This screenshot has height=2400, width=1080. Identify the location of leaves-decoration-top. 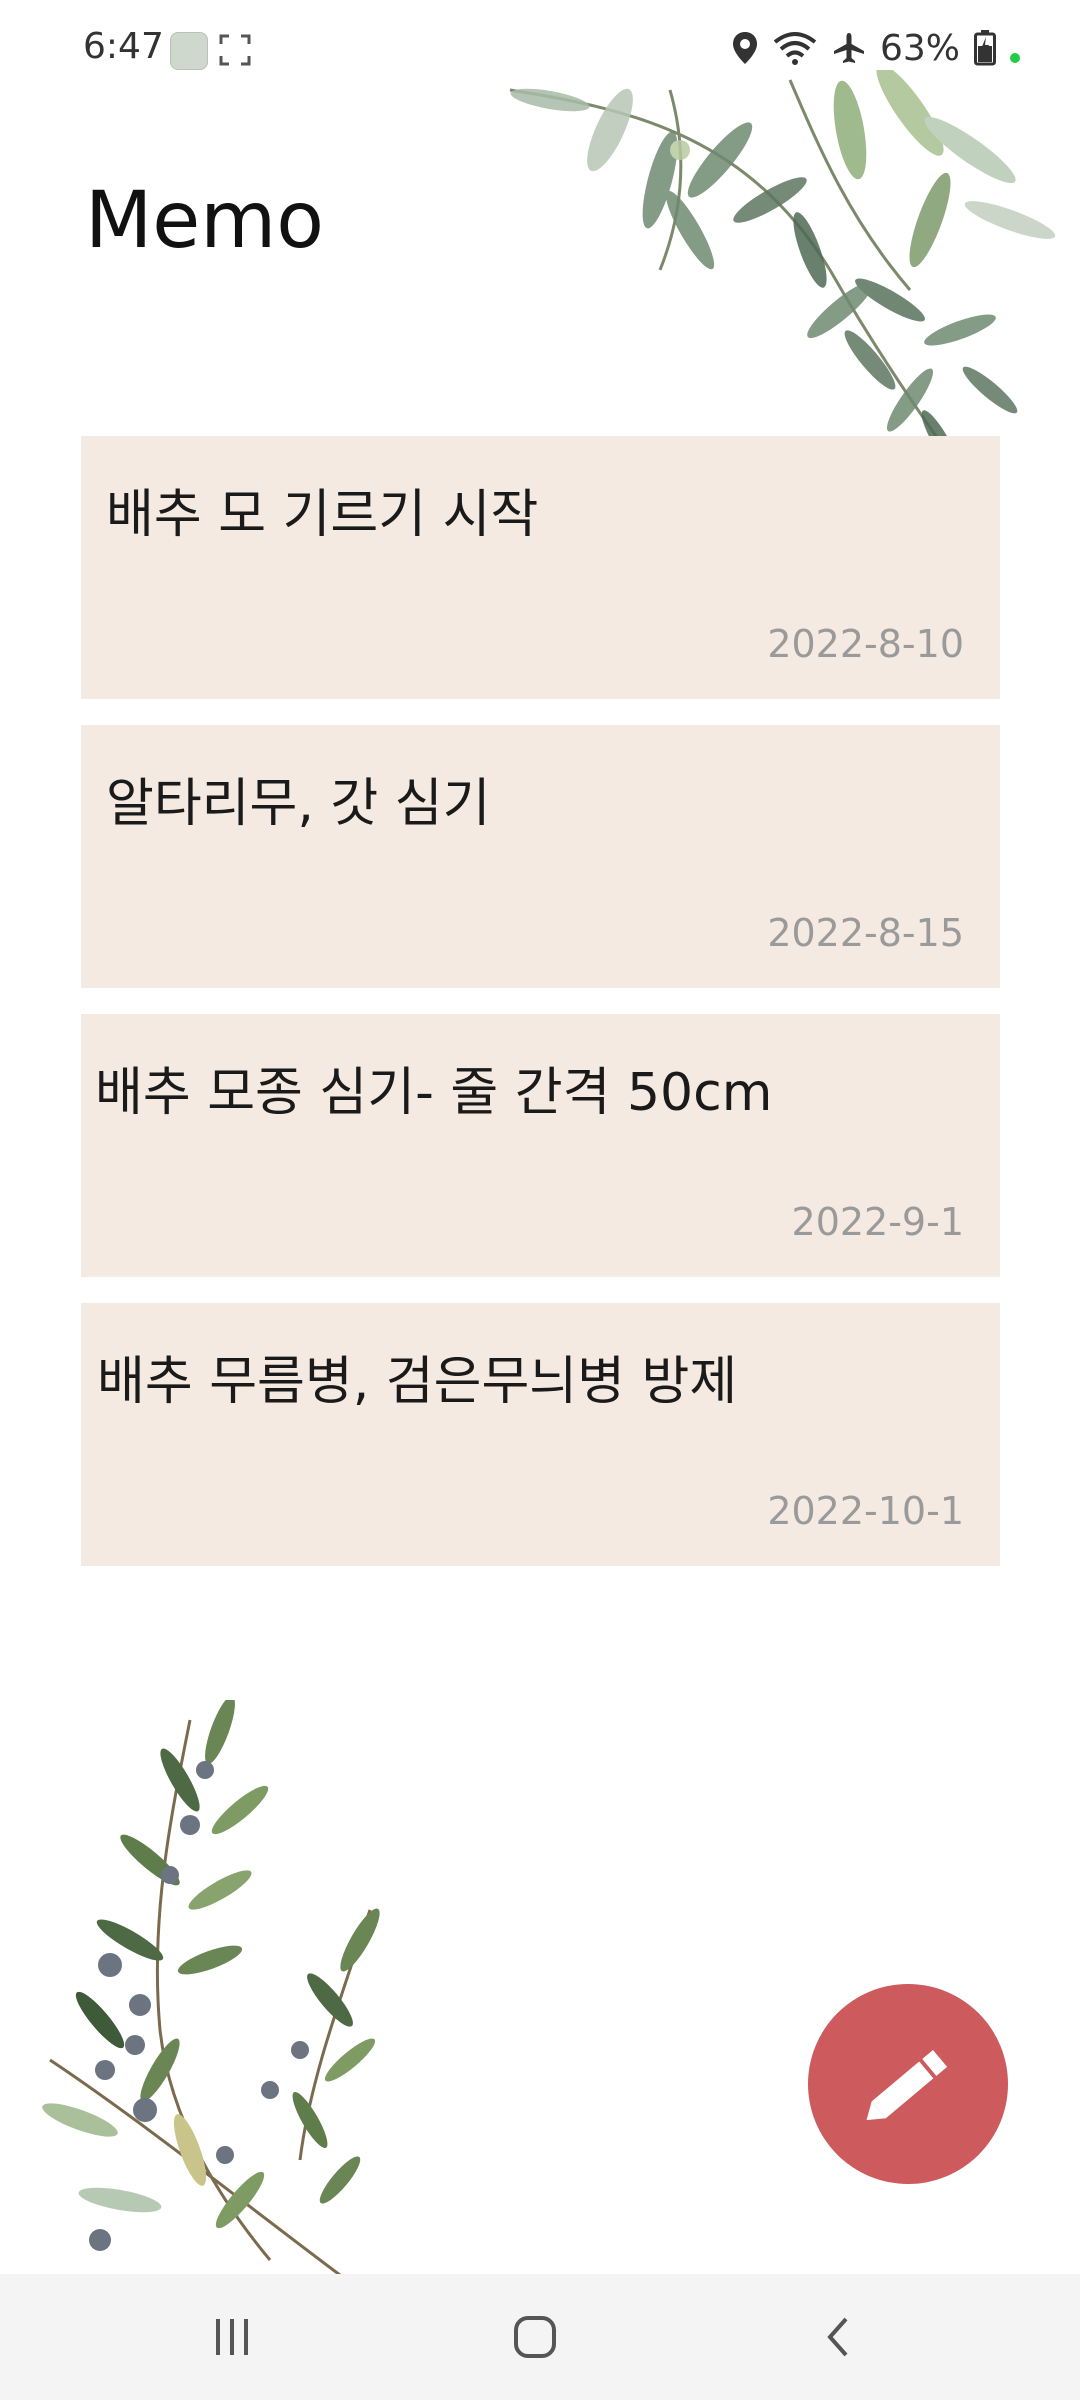
(782, 270).